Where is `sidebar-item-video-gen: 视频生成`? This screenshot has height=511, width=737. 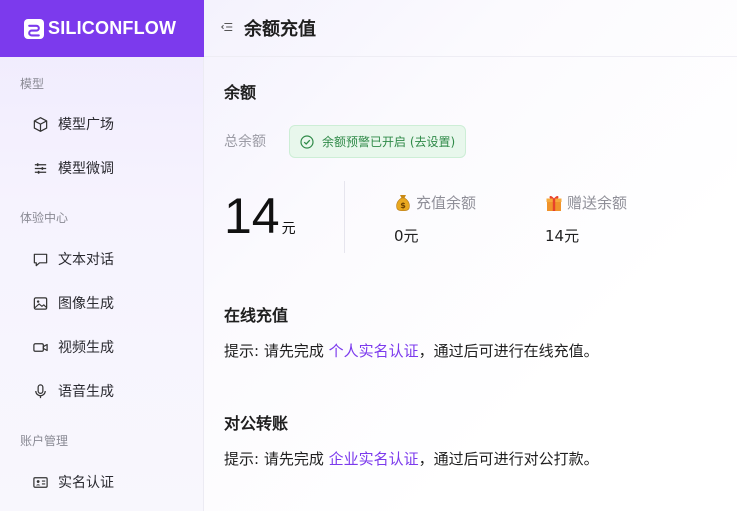 sidebar-item-video-gen: 视频生成 is located at coordinates (105, 347).